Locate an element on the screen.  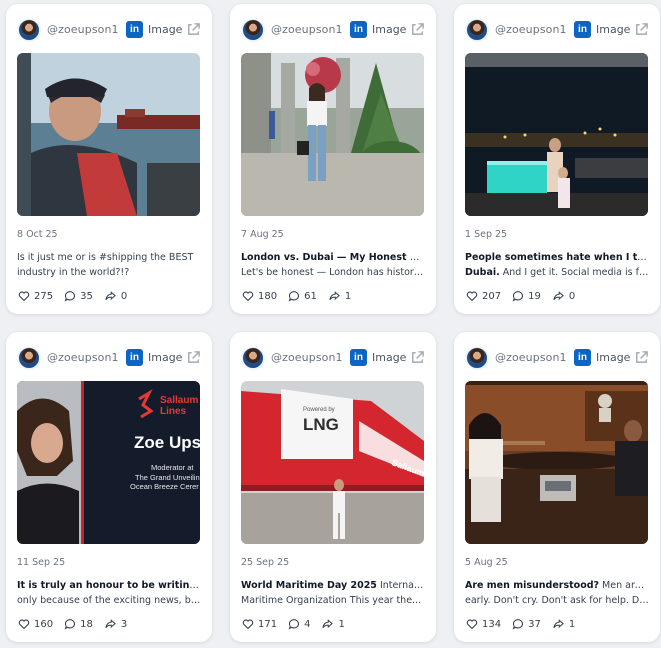
comments-count: 37 is located at coordinates (534, 624).